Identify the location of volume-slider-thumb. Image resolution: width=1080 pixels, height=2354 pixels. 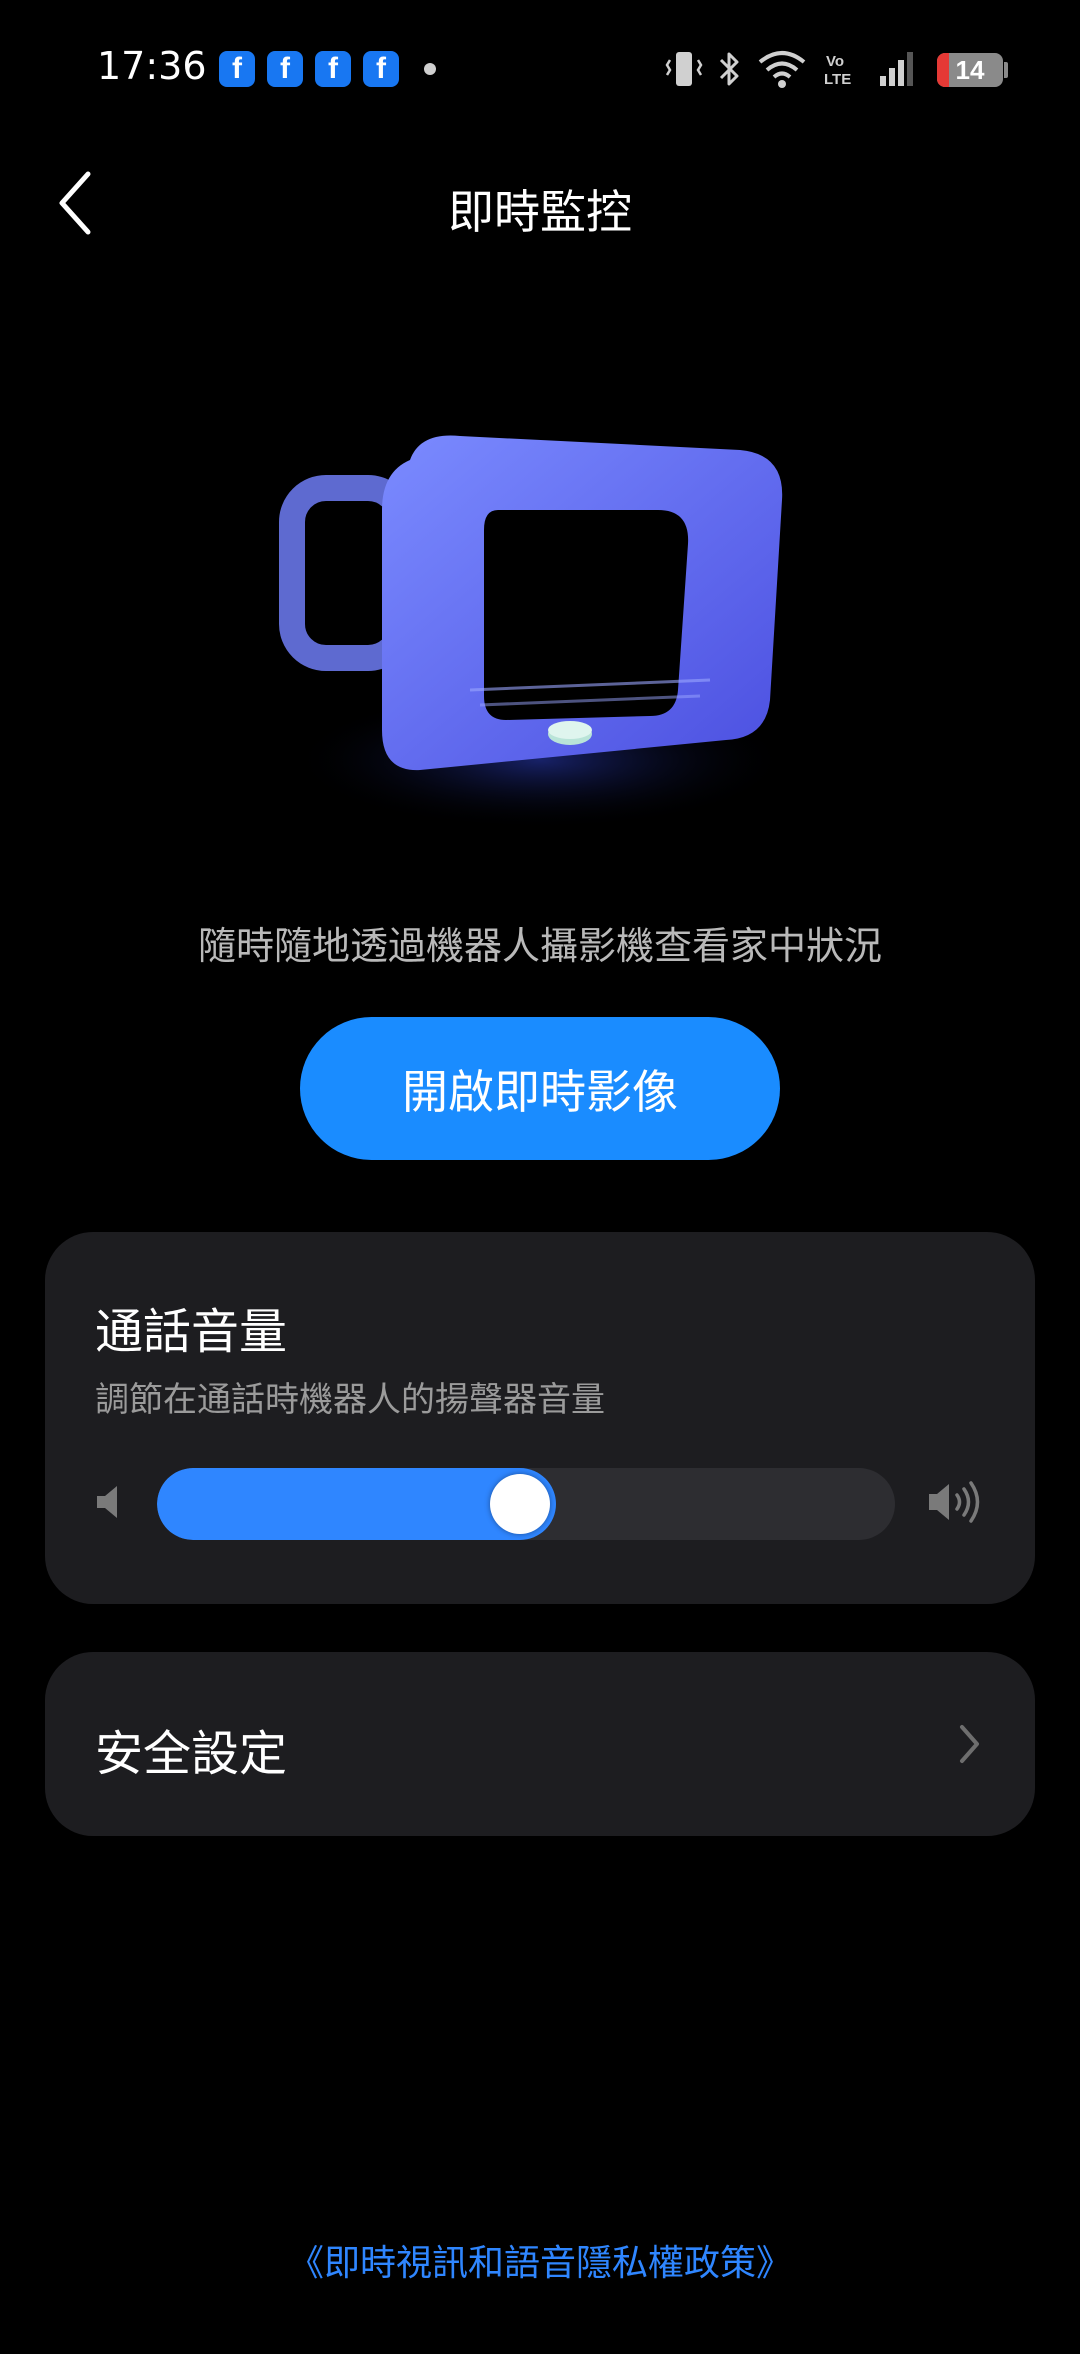
(520, 1504).